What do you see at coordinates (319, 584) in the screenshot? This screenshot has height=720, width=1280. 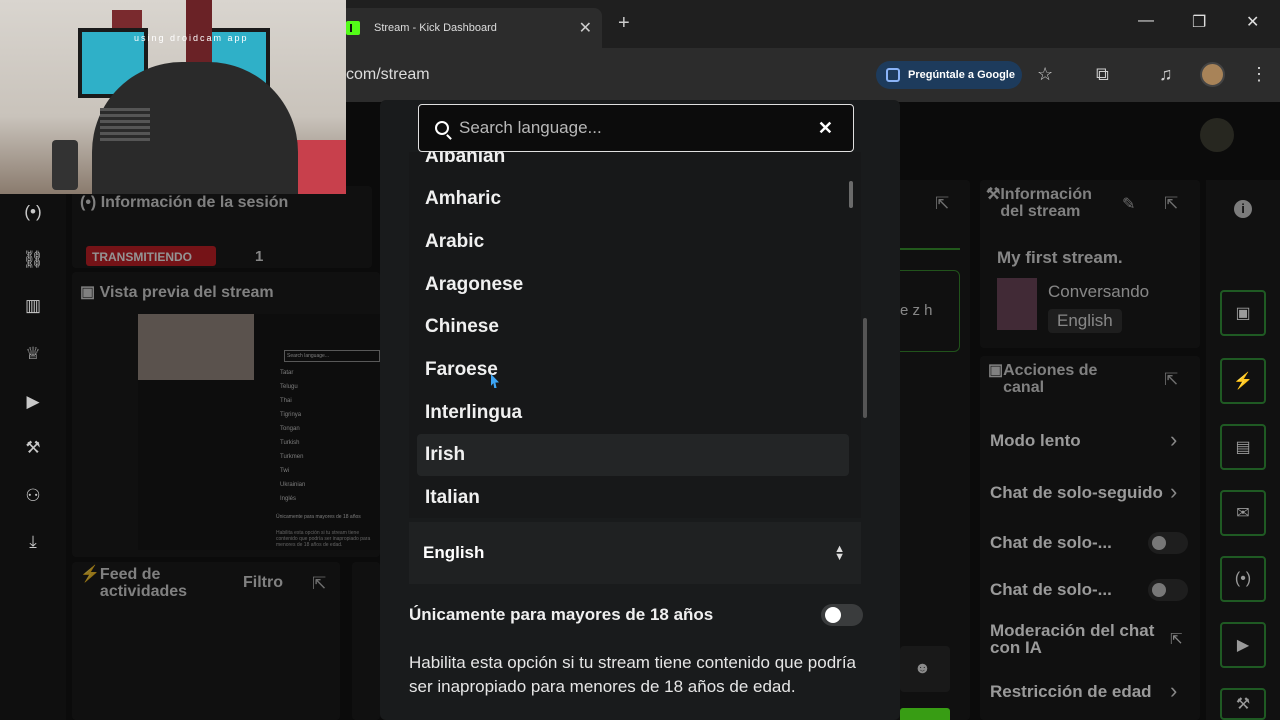 I see `popout-icon: ⇱` at bounding box center [319, 584].